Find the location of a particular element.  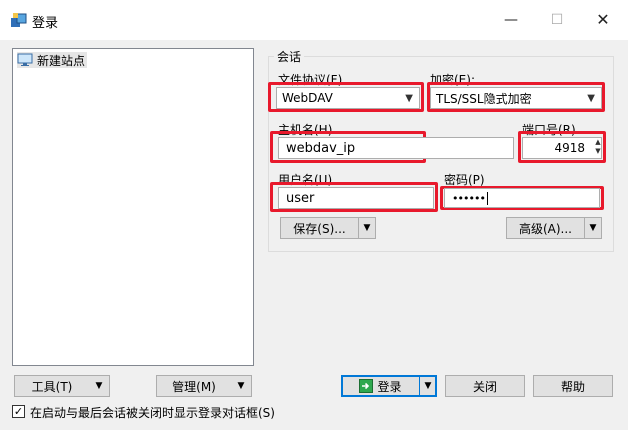

save-dropdown-icon: ▼ is located at coordinates (366, 228).